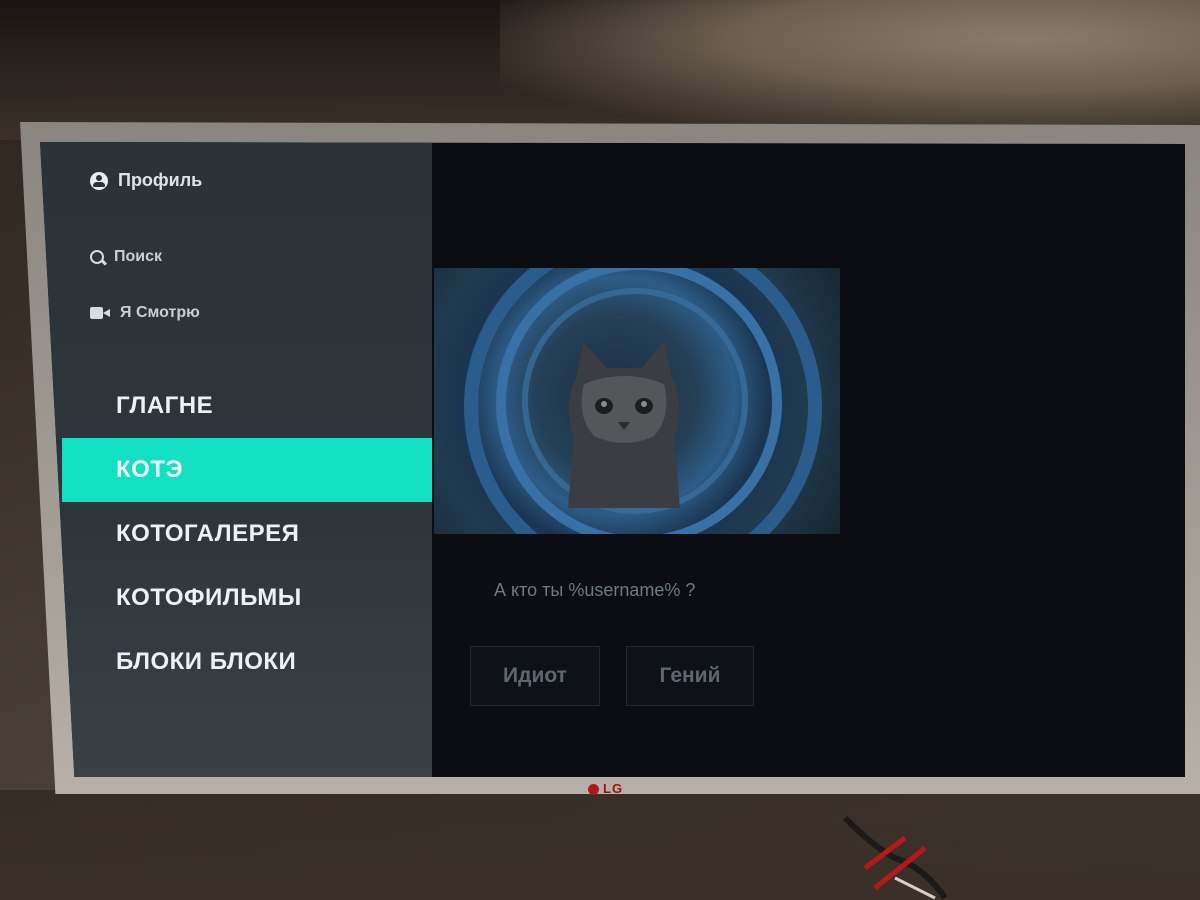 The height and width of the screenshot is (900, 1200). I want to click on search-link: Поиск, so click(126, 257).